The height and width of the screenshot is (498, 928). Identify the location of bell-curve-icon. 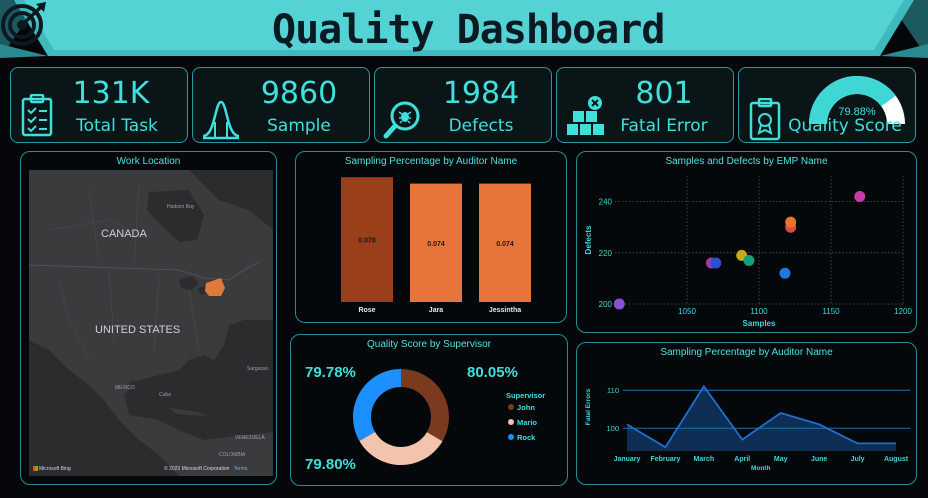
(221, 120).